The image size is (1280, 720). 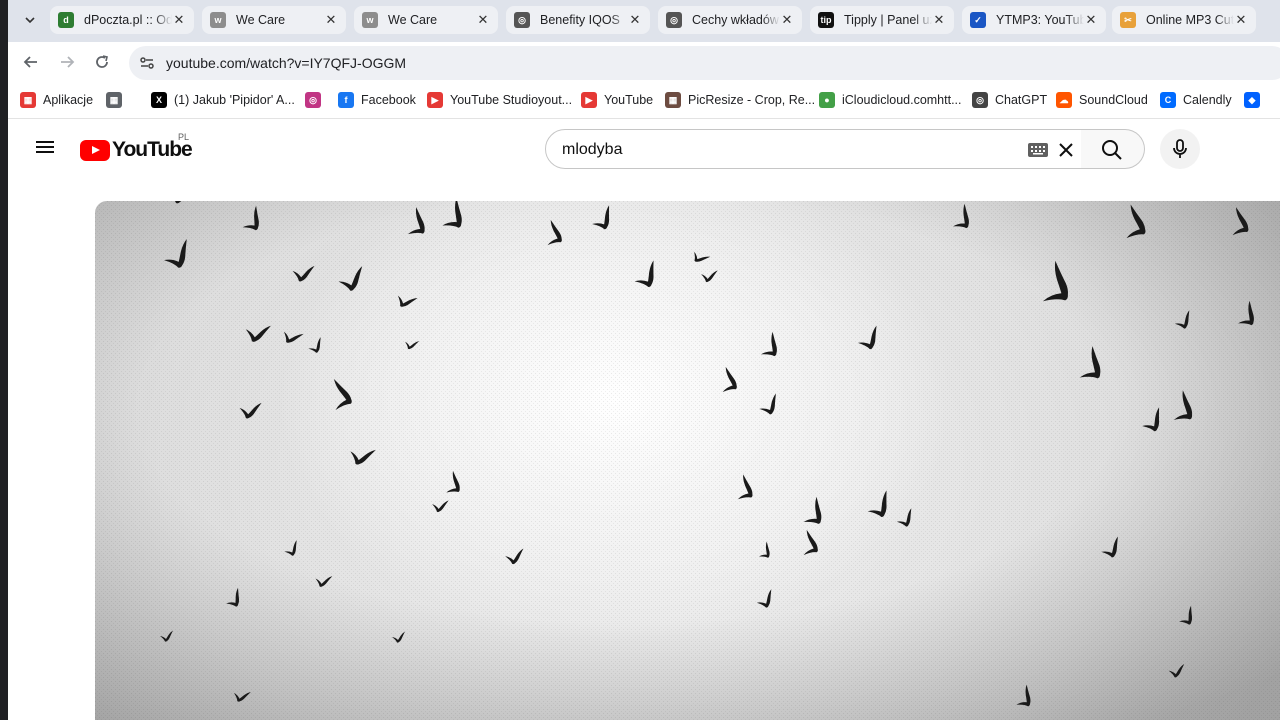 I want to click on search-icon, so click(x=1112, y=150).